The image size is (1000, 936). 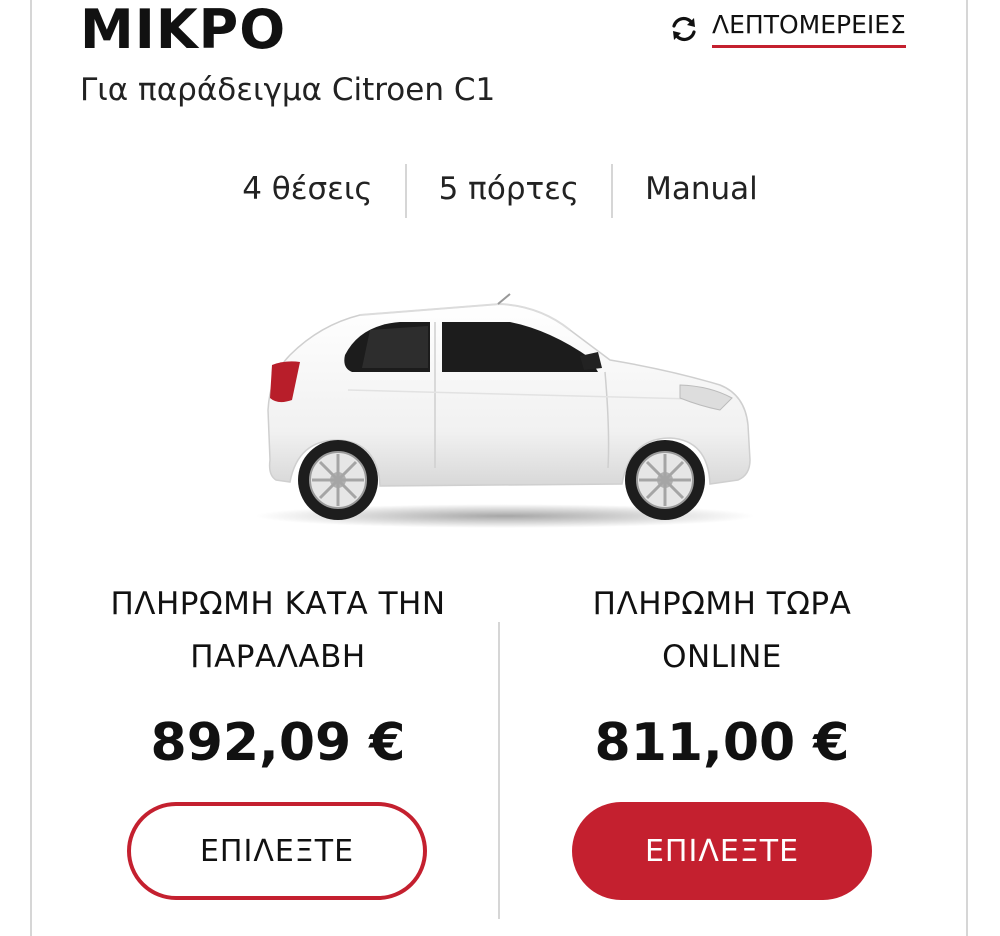 I want to click on spec-transmission: Manual, so click(x=700, y=191).